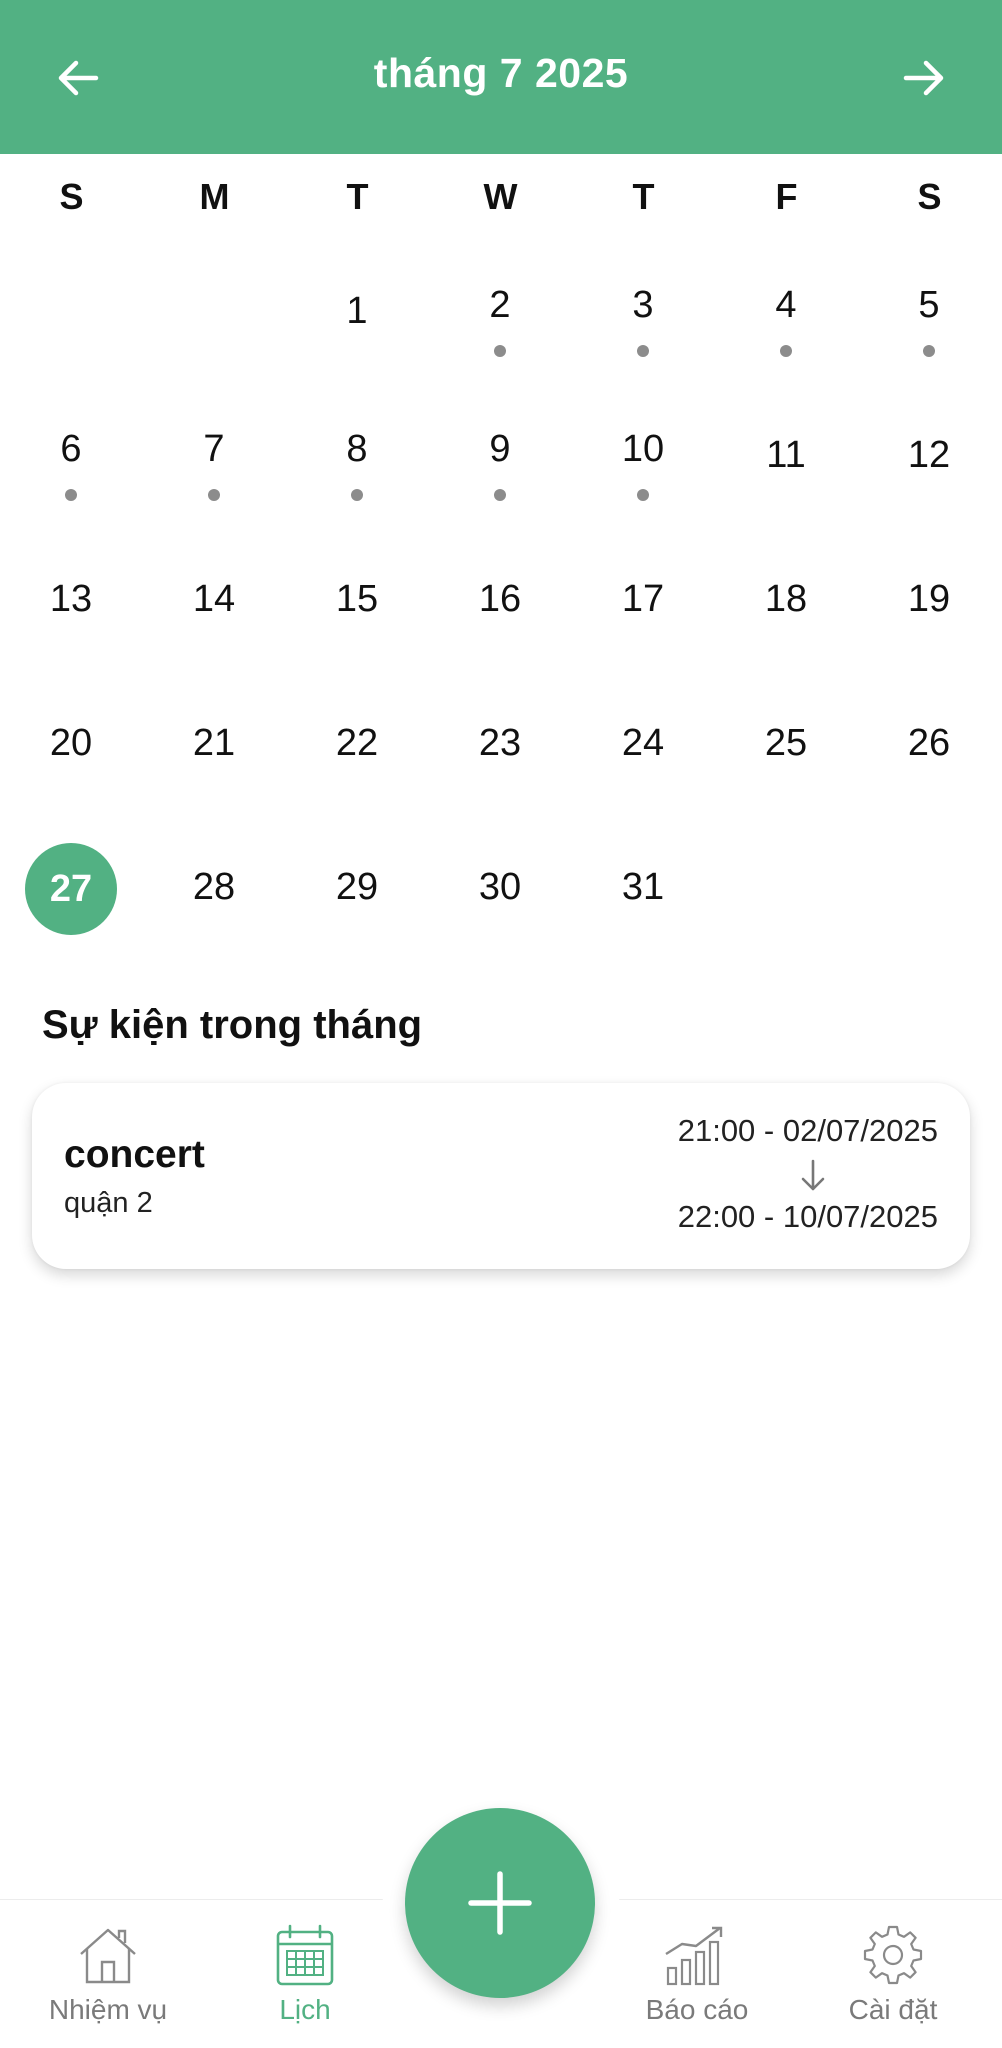 Image resolution: width=1002 pixels, height=2048 pixels. Describe the element at coordinates (214, 920) in the screenshot. I see `calendar-day: 28` at that location.